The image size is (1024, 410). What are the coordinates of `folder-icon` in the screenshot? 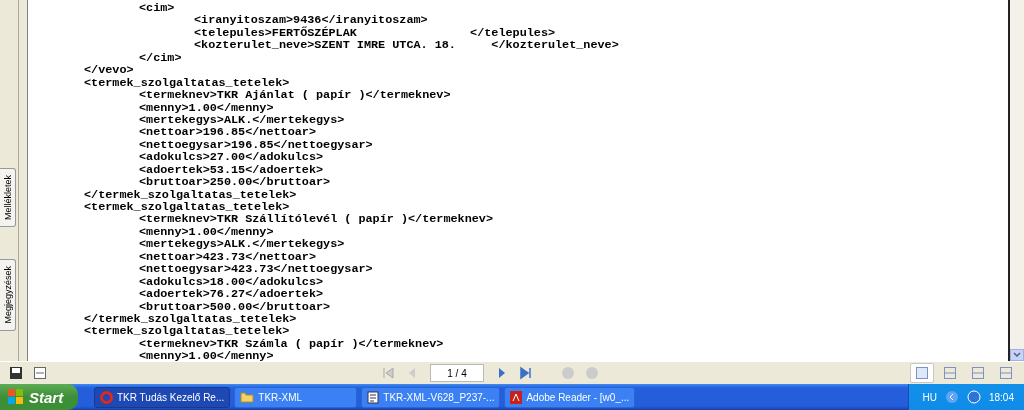 It's located at (247, 397).